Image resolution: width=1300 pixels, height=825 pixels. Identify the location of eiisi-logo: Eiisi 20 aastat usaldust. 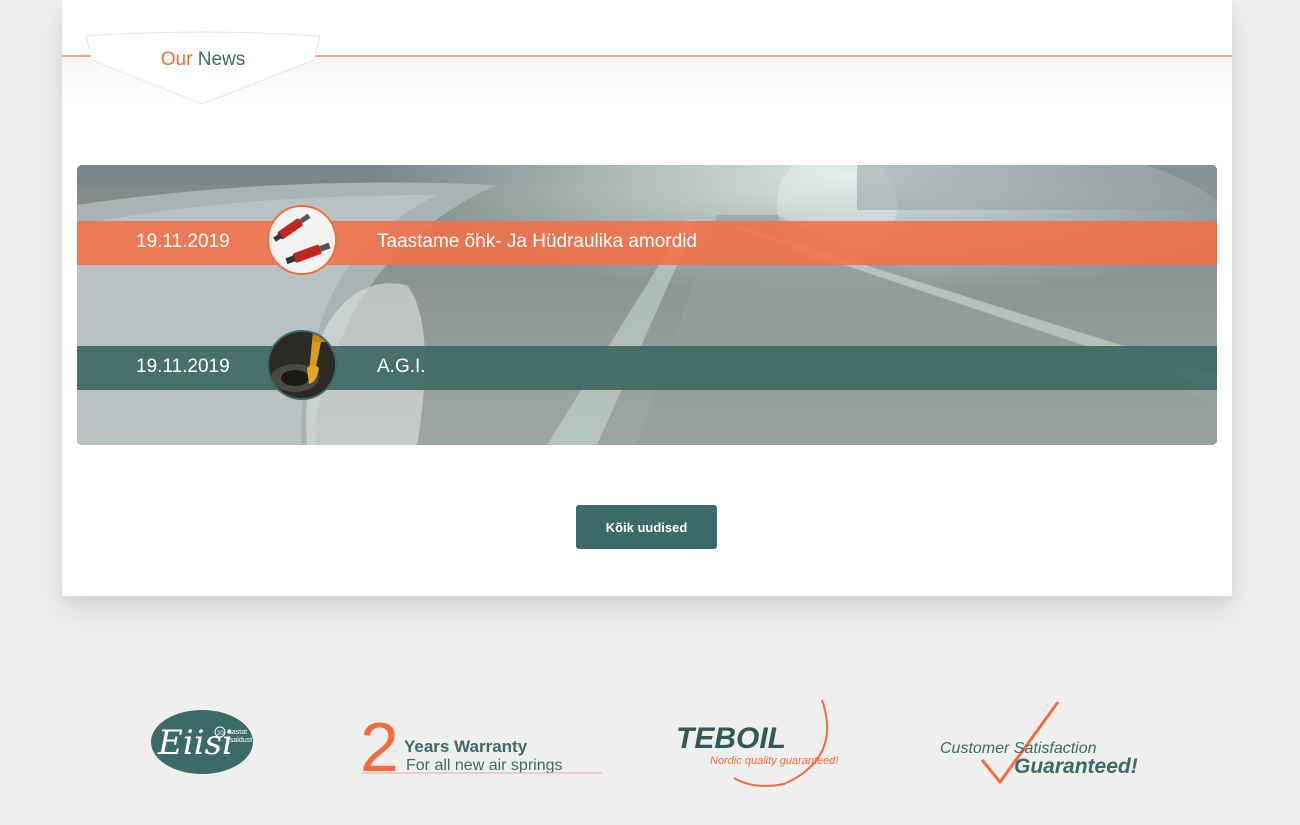
(202, 742).